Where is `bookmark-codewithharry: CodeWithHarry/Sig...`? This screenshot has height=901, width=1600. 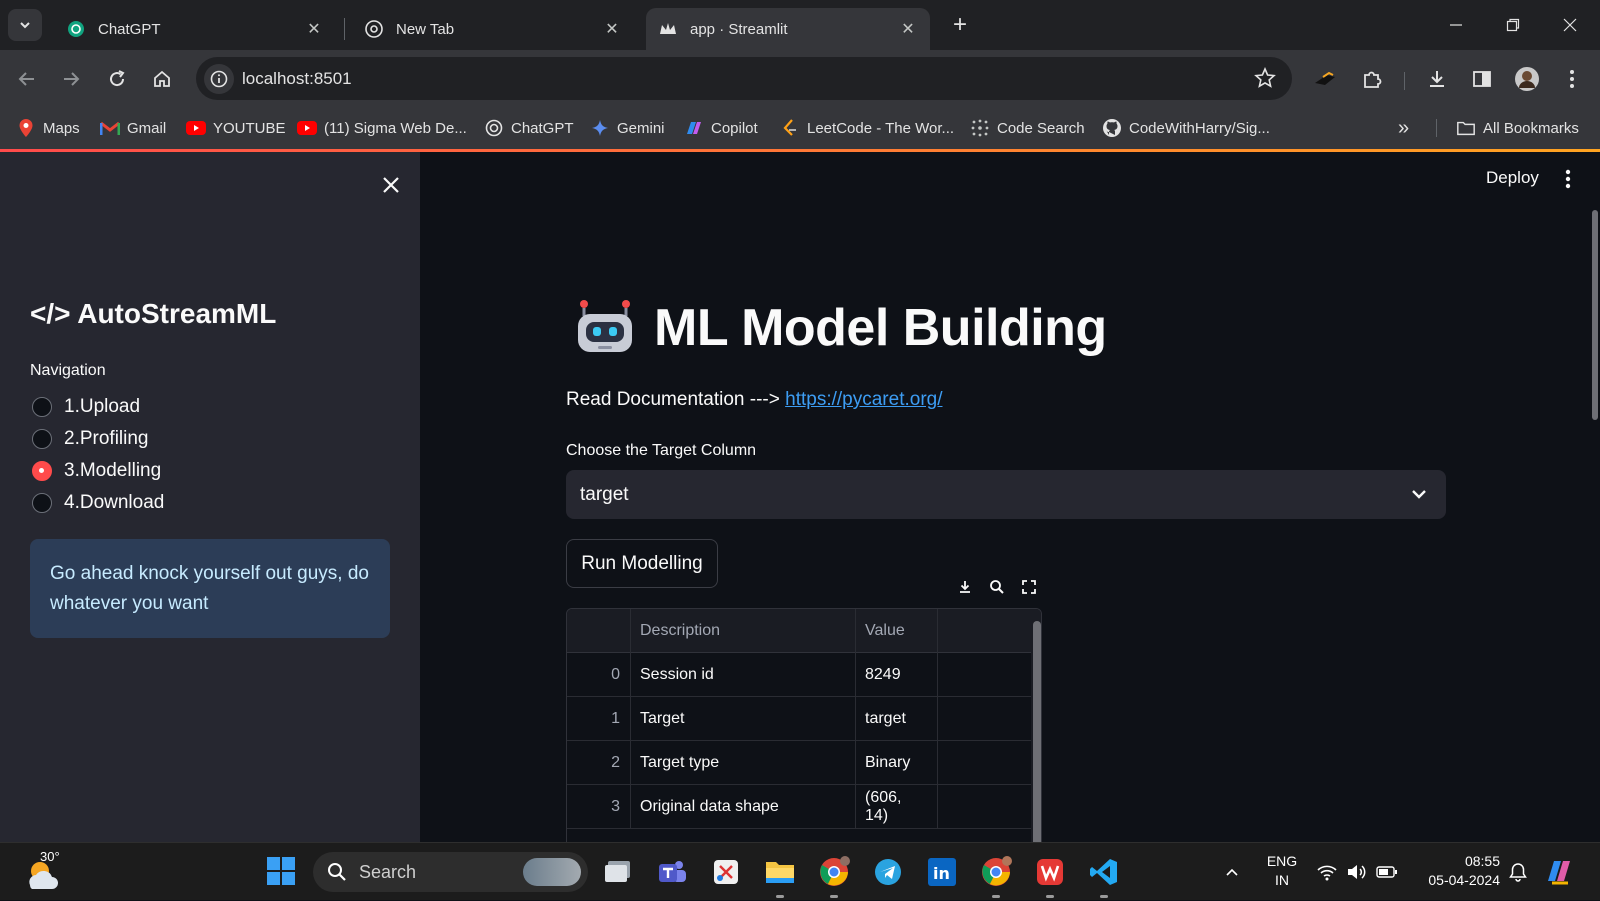 bookmark-codewithharry: CodeWithHarry/Sig... is located at coordinates (1186, 128).